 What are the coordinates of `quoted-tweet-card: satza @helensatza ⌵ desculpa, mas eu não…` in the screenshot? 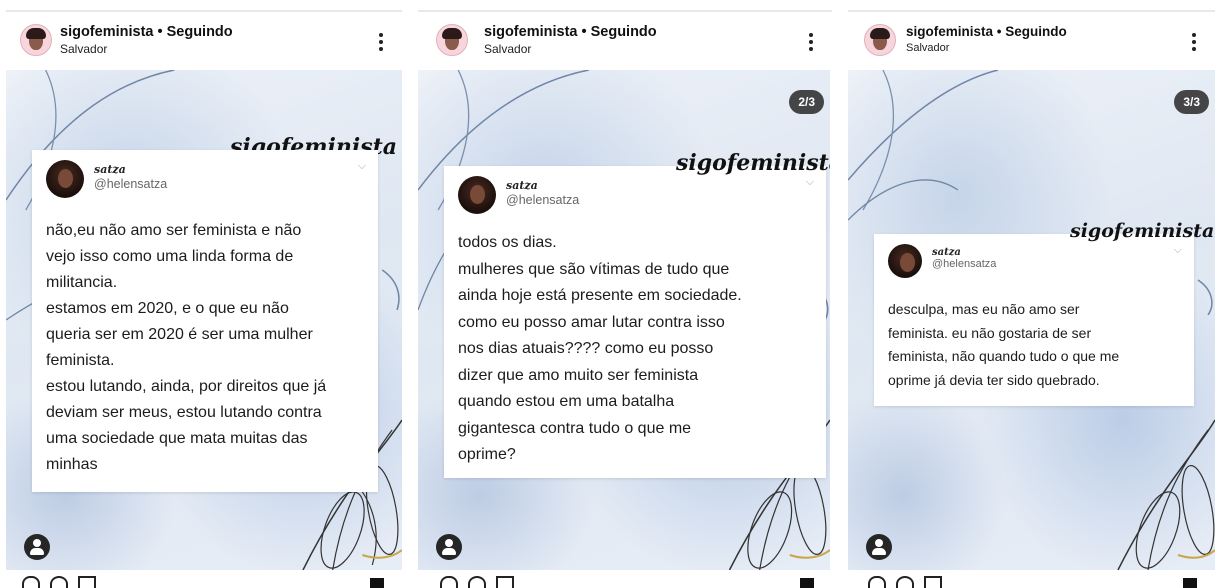 It's located at (1034, 320).